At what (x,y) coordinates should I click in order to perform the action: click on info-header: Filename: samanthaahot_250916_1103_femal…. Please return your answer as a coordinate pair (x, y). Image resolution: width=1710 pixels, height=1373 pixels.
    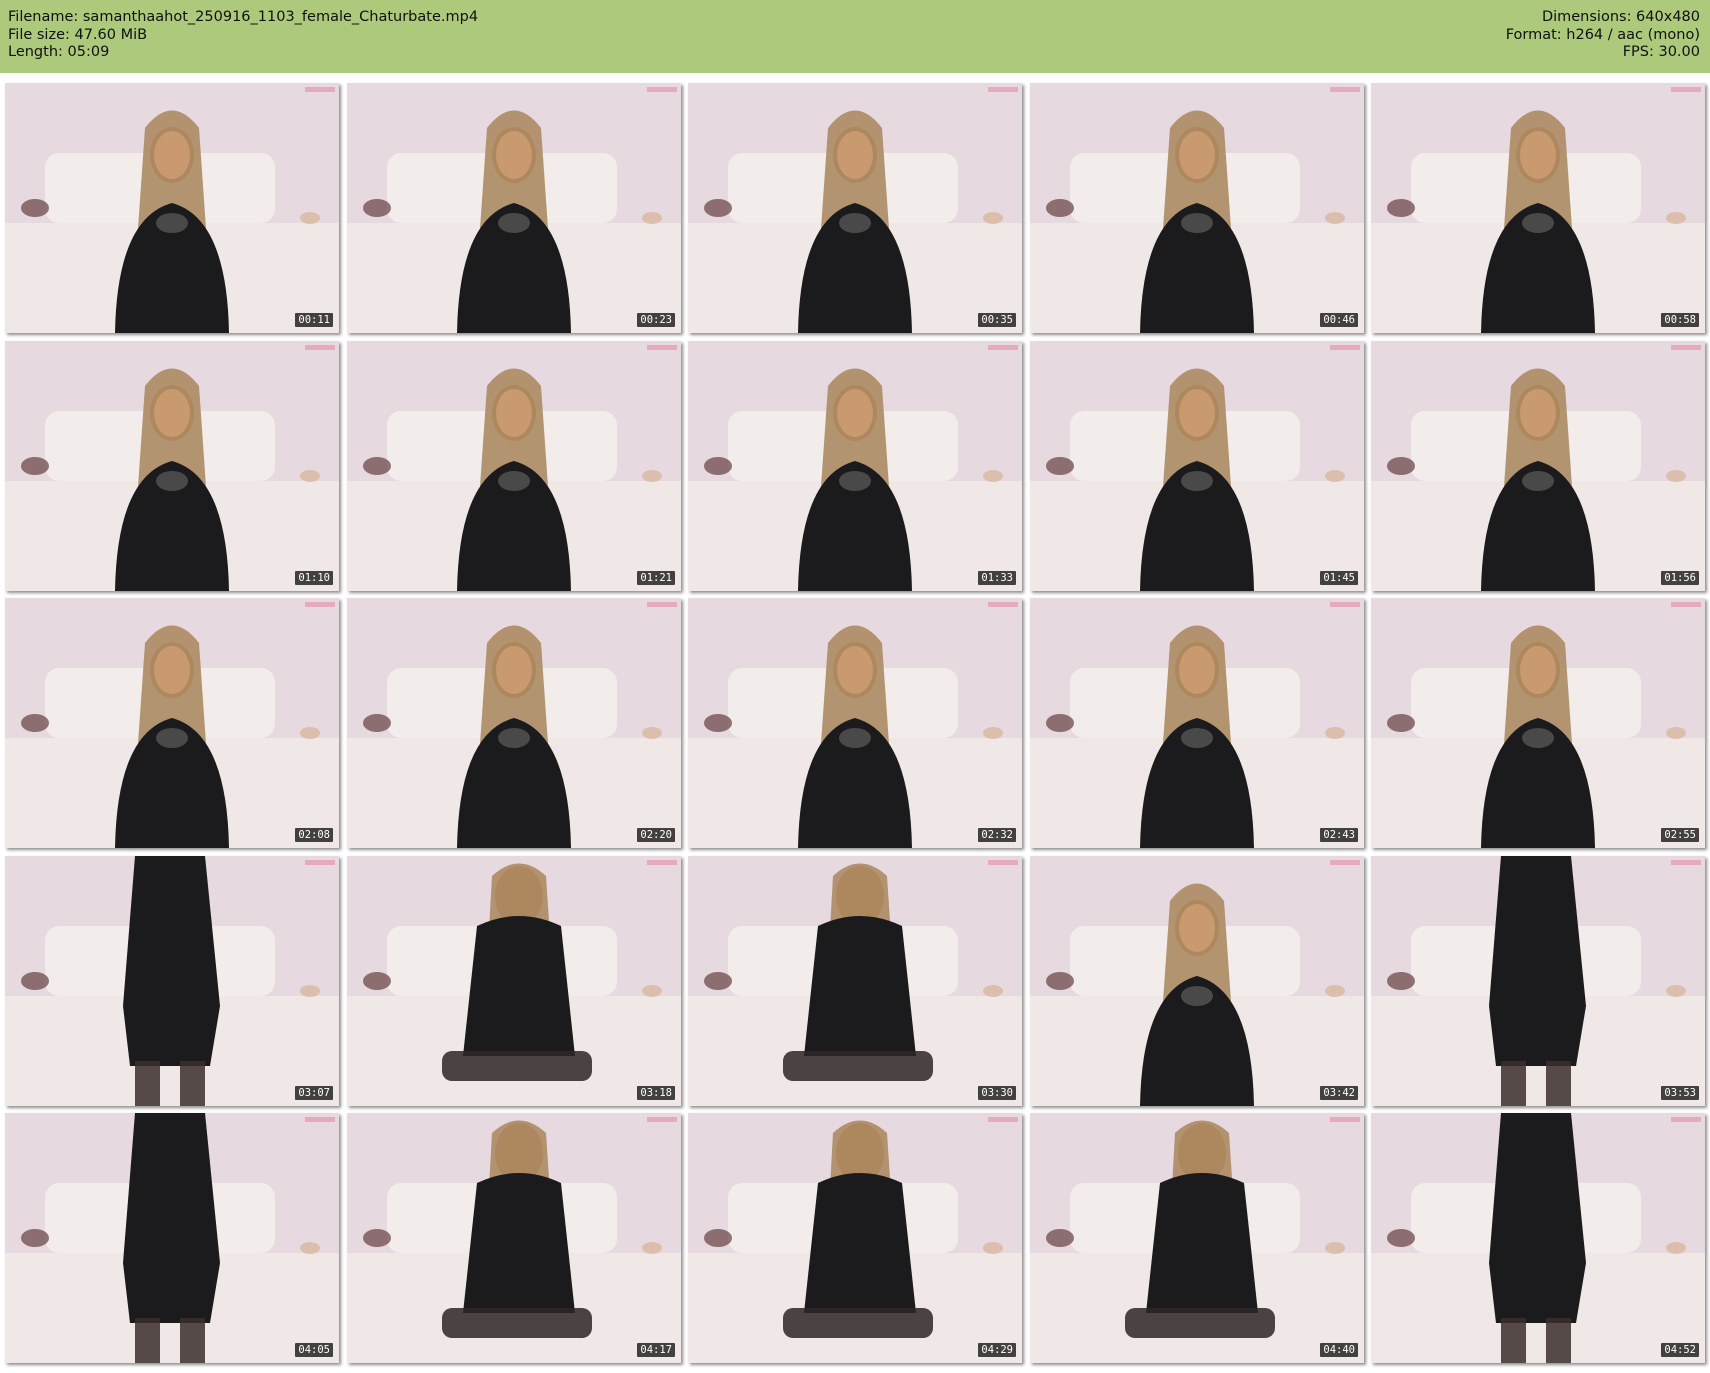
    Looking at the image, I should click on (855, 36).